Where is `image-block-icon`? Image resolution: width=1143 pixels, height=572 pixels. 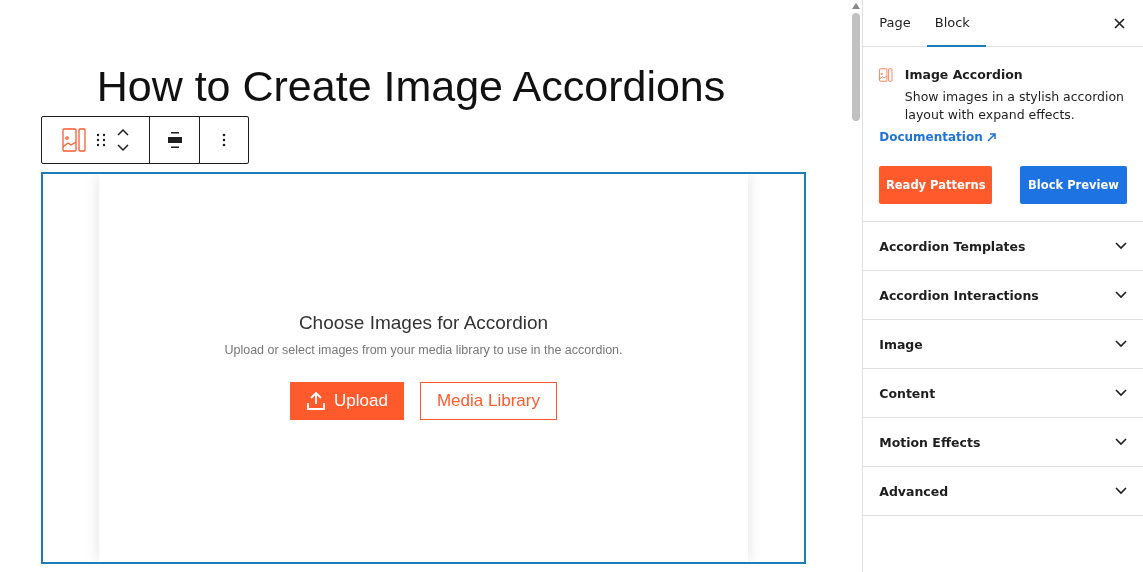 image-block-icon is located at coordinates (73, 140).